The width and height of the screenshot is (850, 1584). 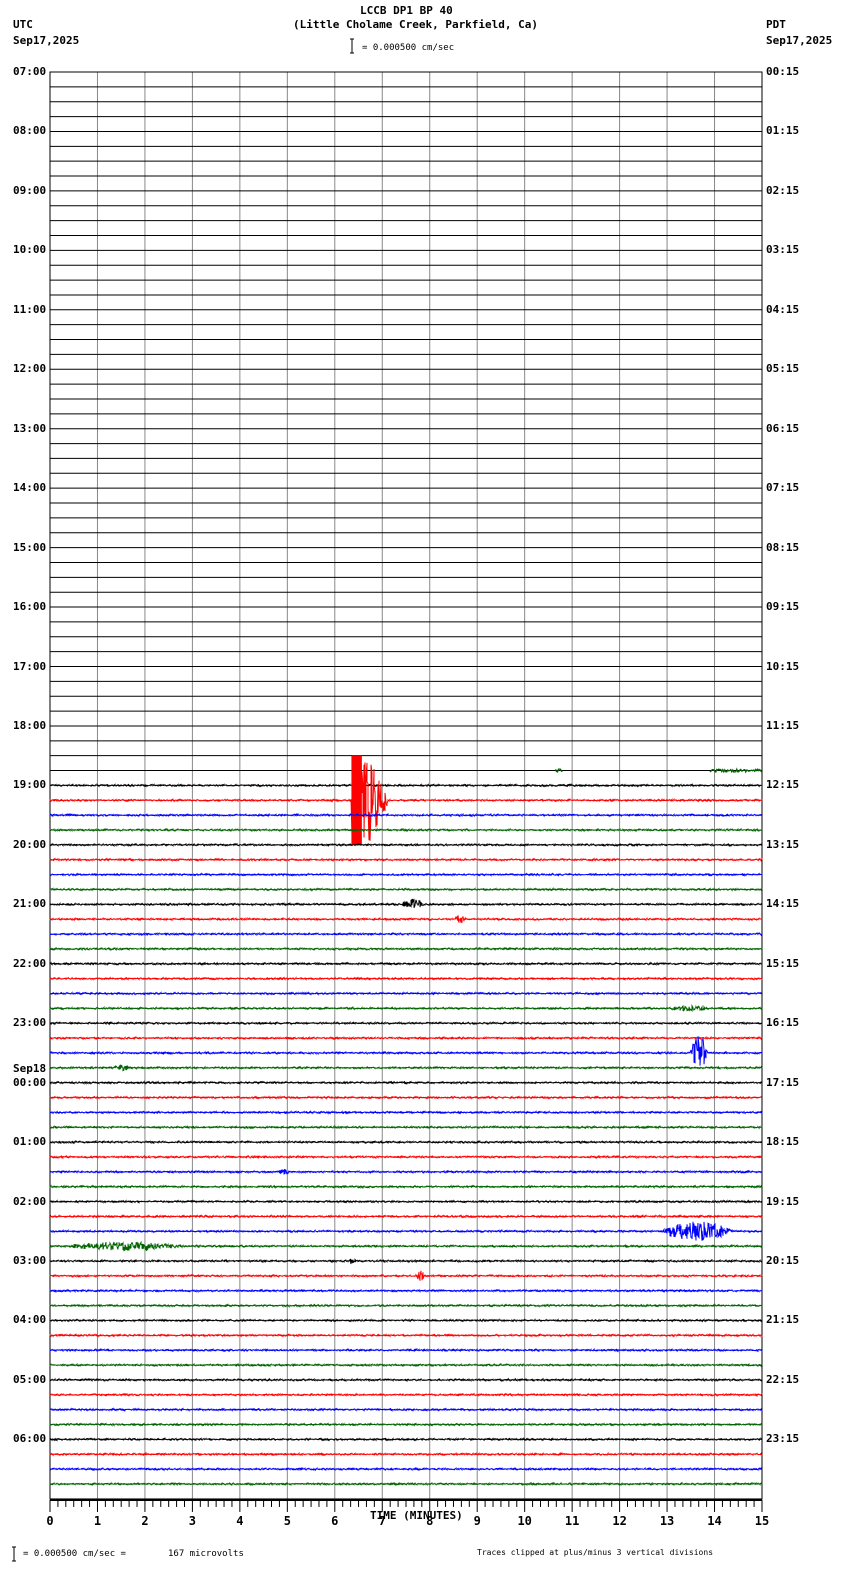 What do you see at coordinates (30, 963) in the screenshot?
I see `utc-hour-label: 22:00` at bounding box center [30, 963].